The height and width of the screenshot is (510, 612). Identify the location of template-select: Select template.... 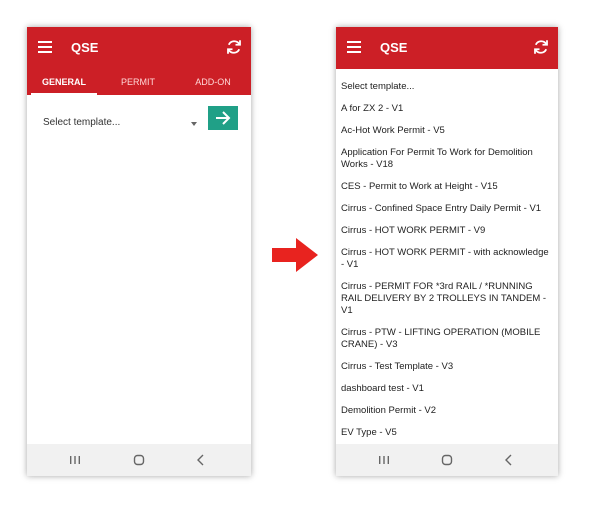
(119, 124).